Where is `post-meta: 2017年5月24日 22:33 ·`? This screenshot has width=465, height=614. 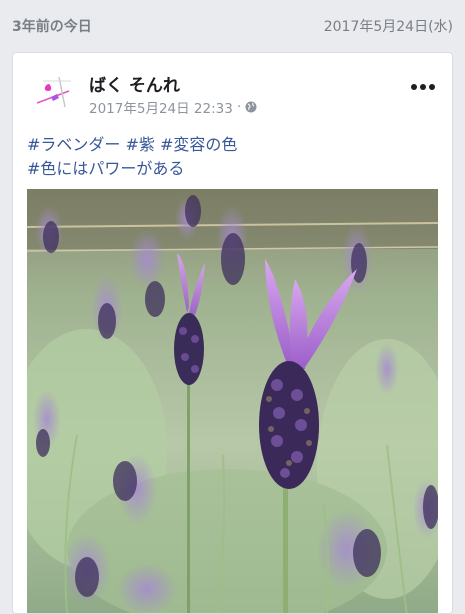 post-meta: 2017年5月24日 22:33 · is located at coordinates (173, 107).